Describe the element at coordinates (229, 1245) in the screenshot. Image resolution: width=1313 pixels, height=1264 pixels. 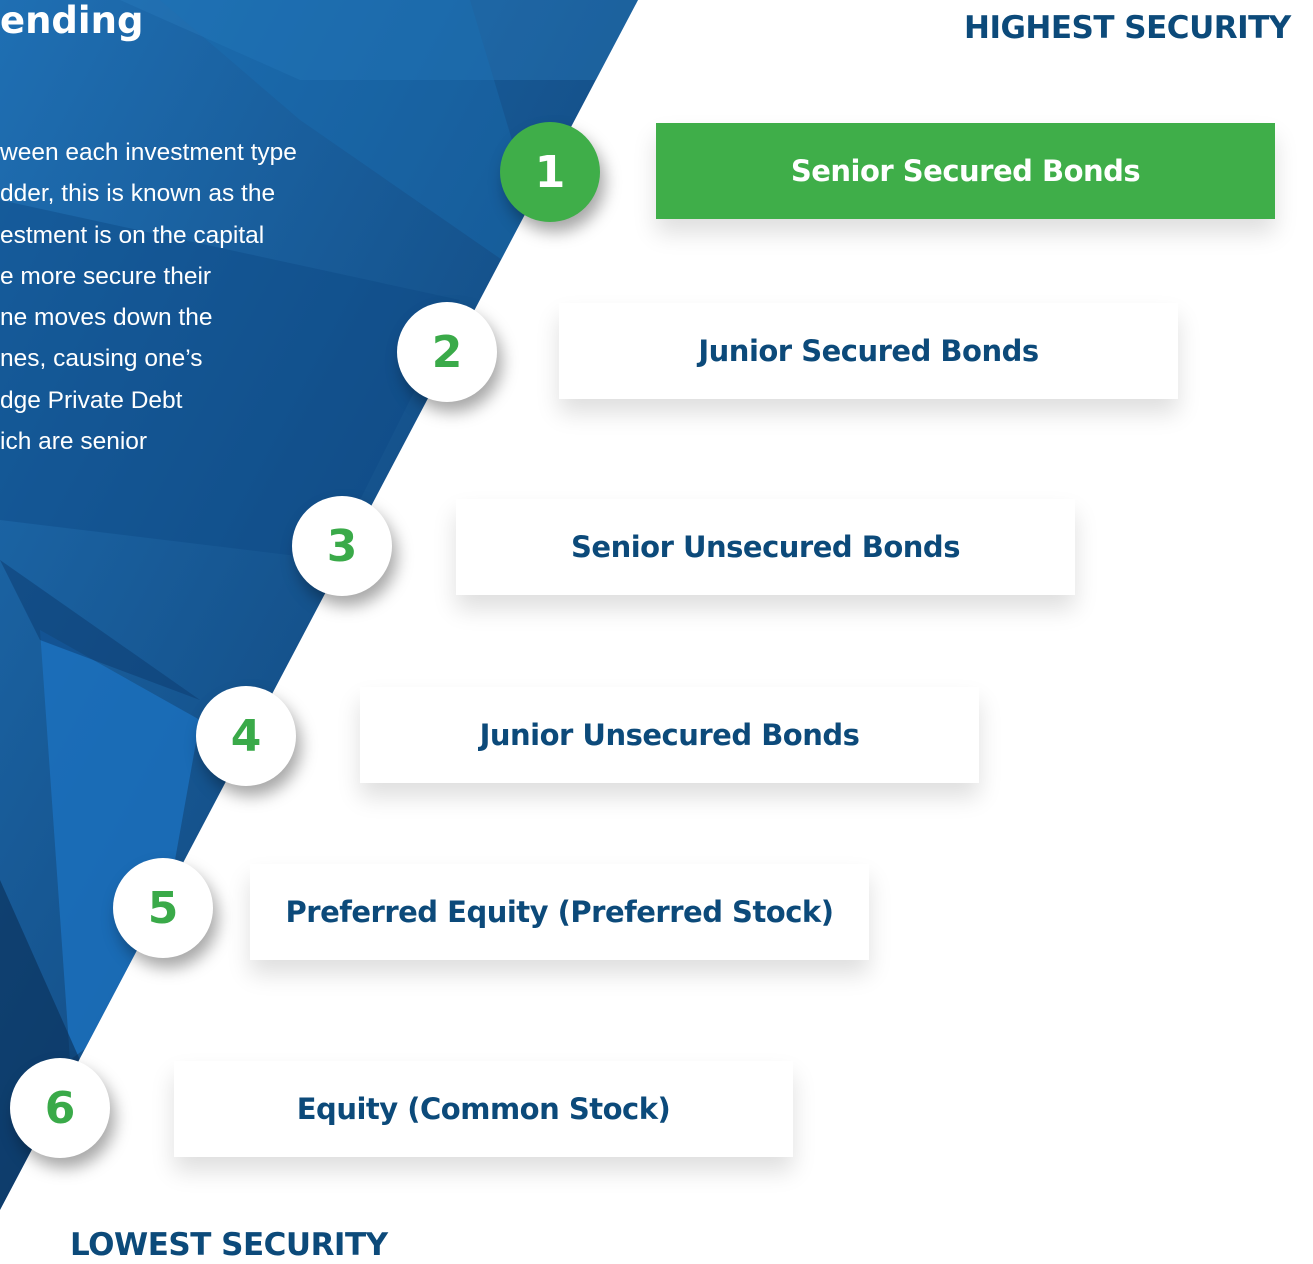
I see `lowest-security-label: LOWEST SECURITY` at that location.